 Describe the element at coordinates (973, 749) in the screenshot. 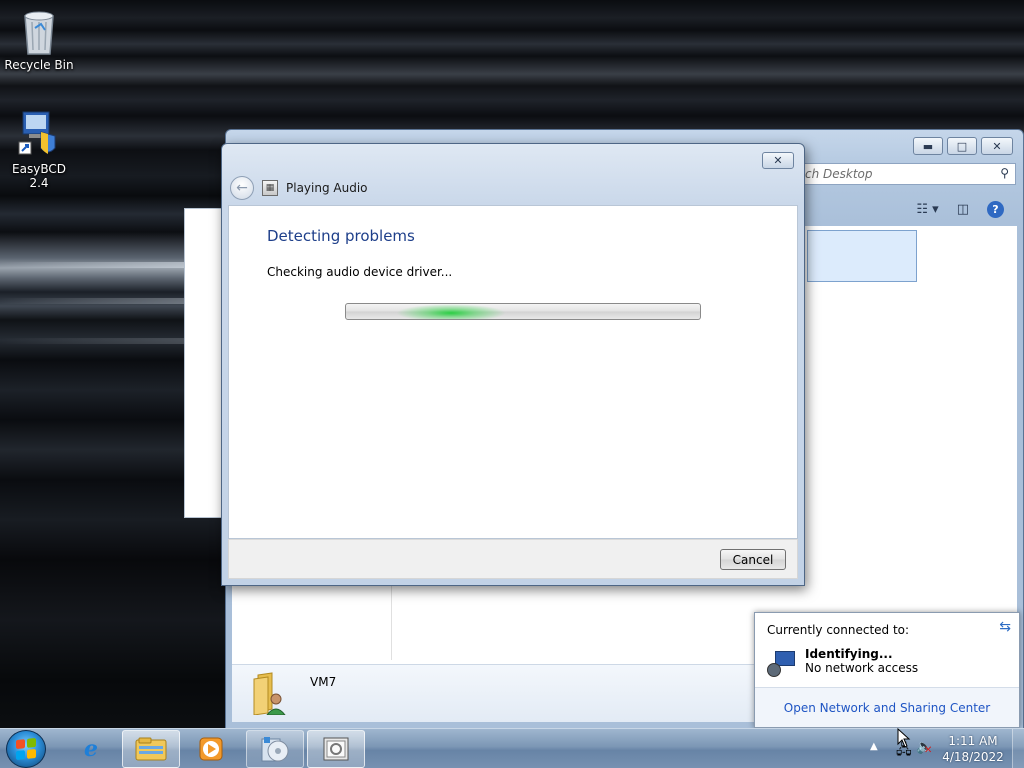

I see `clock: 1:11 AM 4/18/2022` at that location.